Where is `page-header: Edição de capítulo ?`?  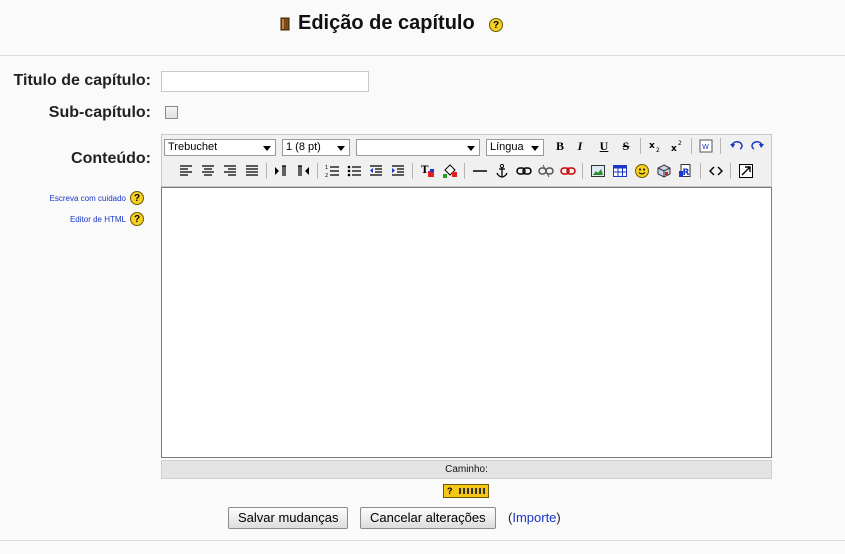 page-header: Edição de capítulo ? is located at coordinates (422, 28).